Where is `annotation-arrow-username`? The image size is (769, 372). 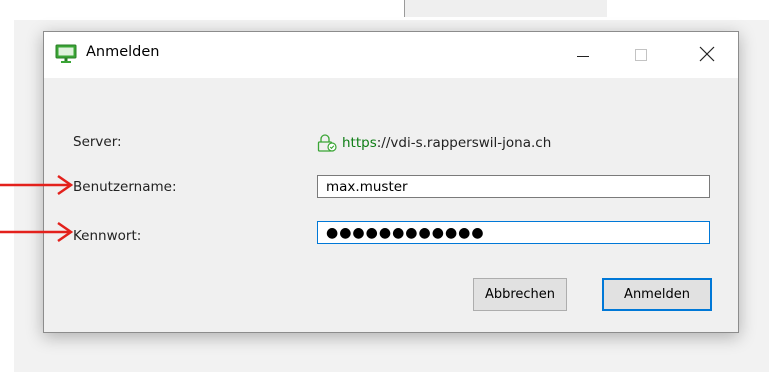
annotation-arrow-username is located at coordinates (37, 185).